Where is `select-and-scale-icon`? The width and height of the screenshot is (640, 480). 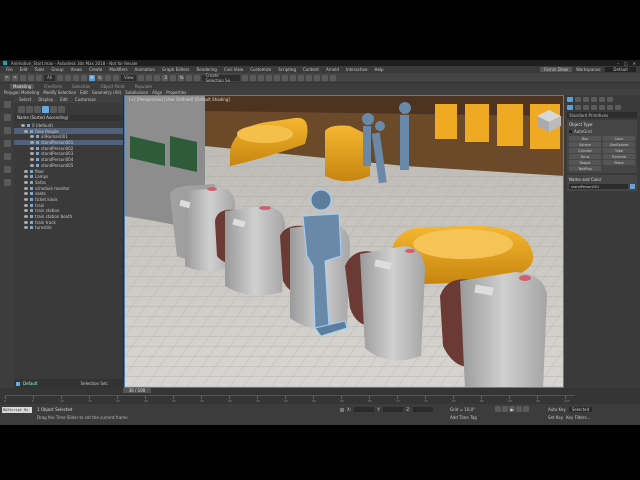
select-and-scale-icon is located at coordinates (107, 77).